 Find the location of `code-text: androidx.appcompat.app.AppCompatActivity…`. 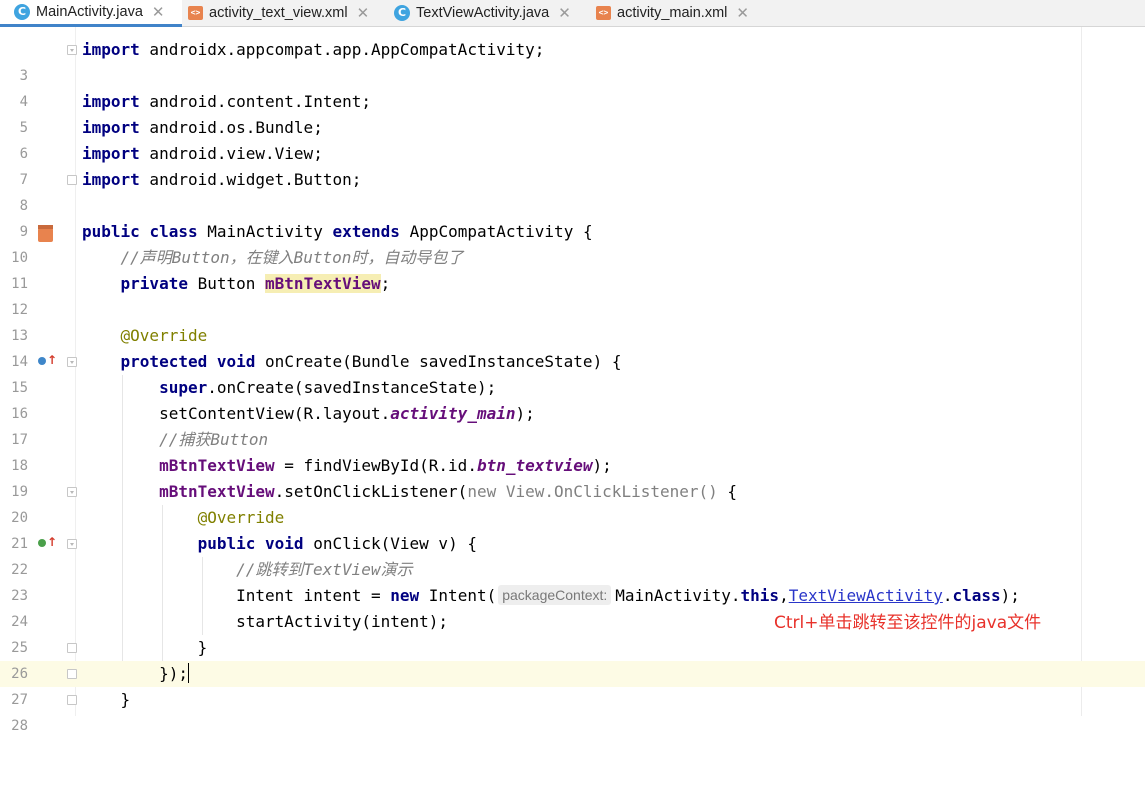

code-text: androidx.appcompat.app.AppCompatActivity… is located at coordinates (342, 49).